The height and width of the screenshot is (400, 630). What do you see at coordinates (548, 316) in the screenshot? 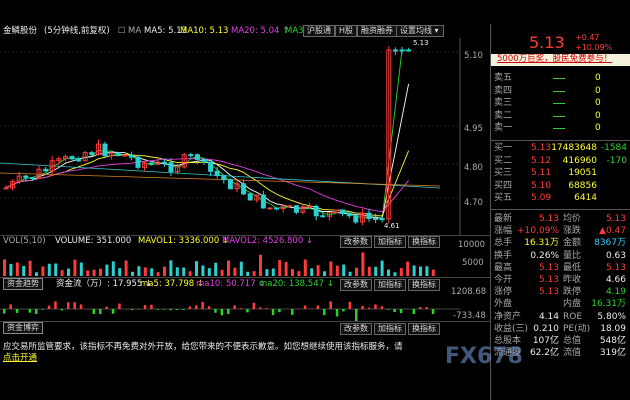
I see `stat-value: 4.14` at bounding box center [548, 316].